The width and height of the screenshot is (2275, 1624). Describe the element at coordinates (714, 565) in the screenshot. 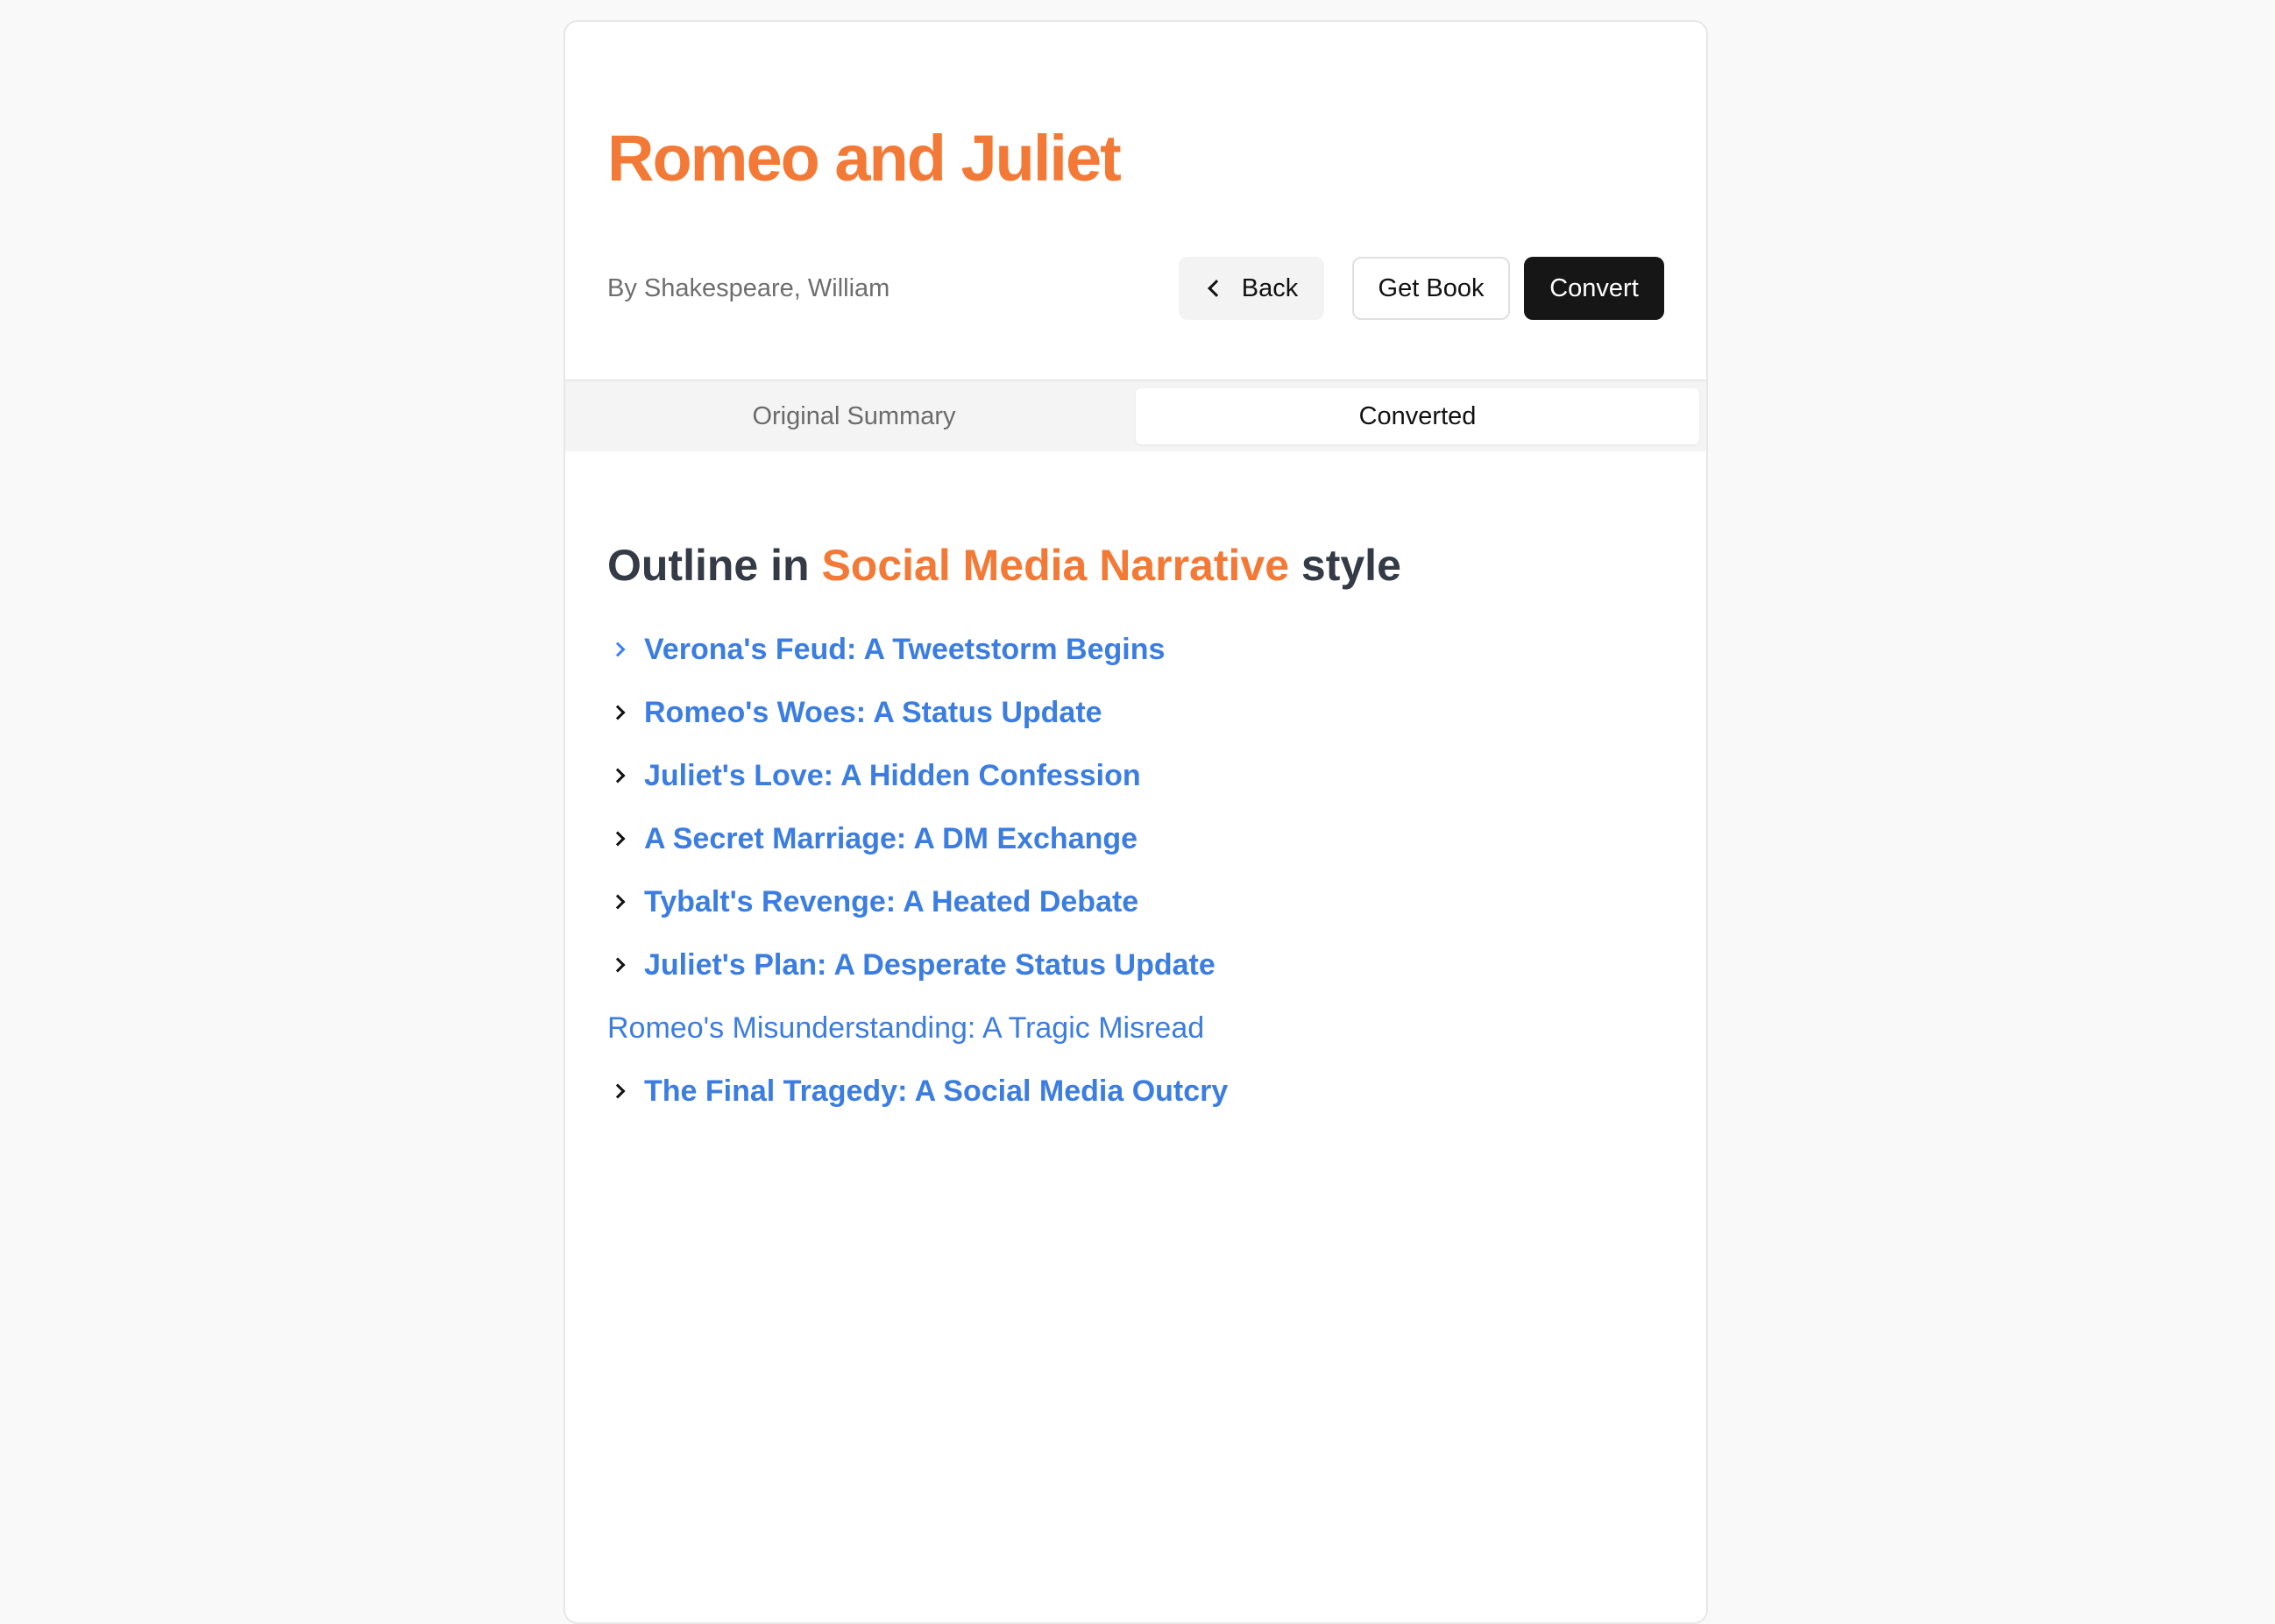

I see `outline-heading-prefix: Outline in` at that location.